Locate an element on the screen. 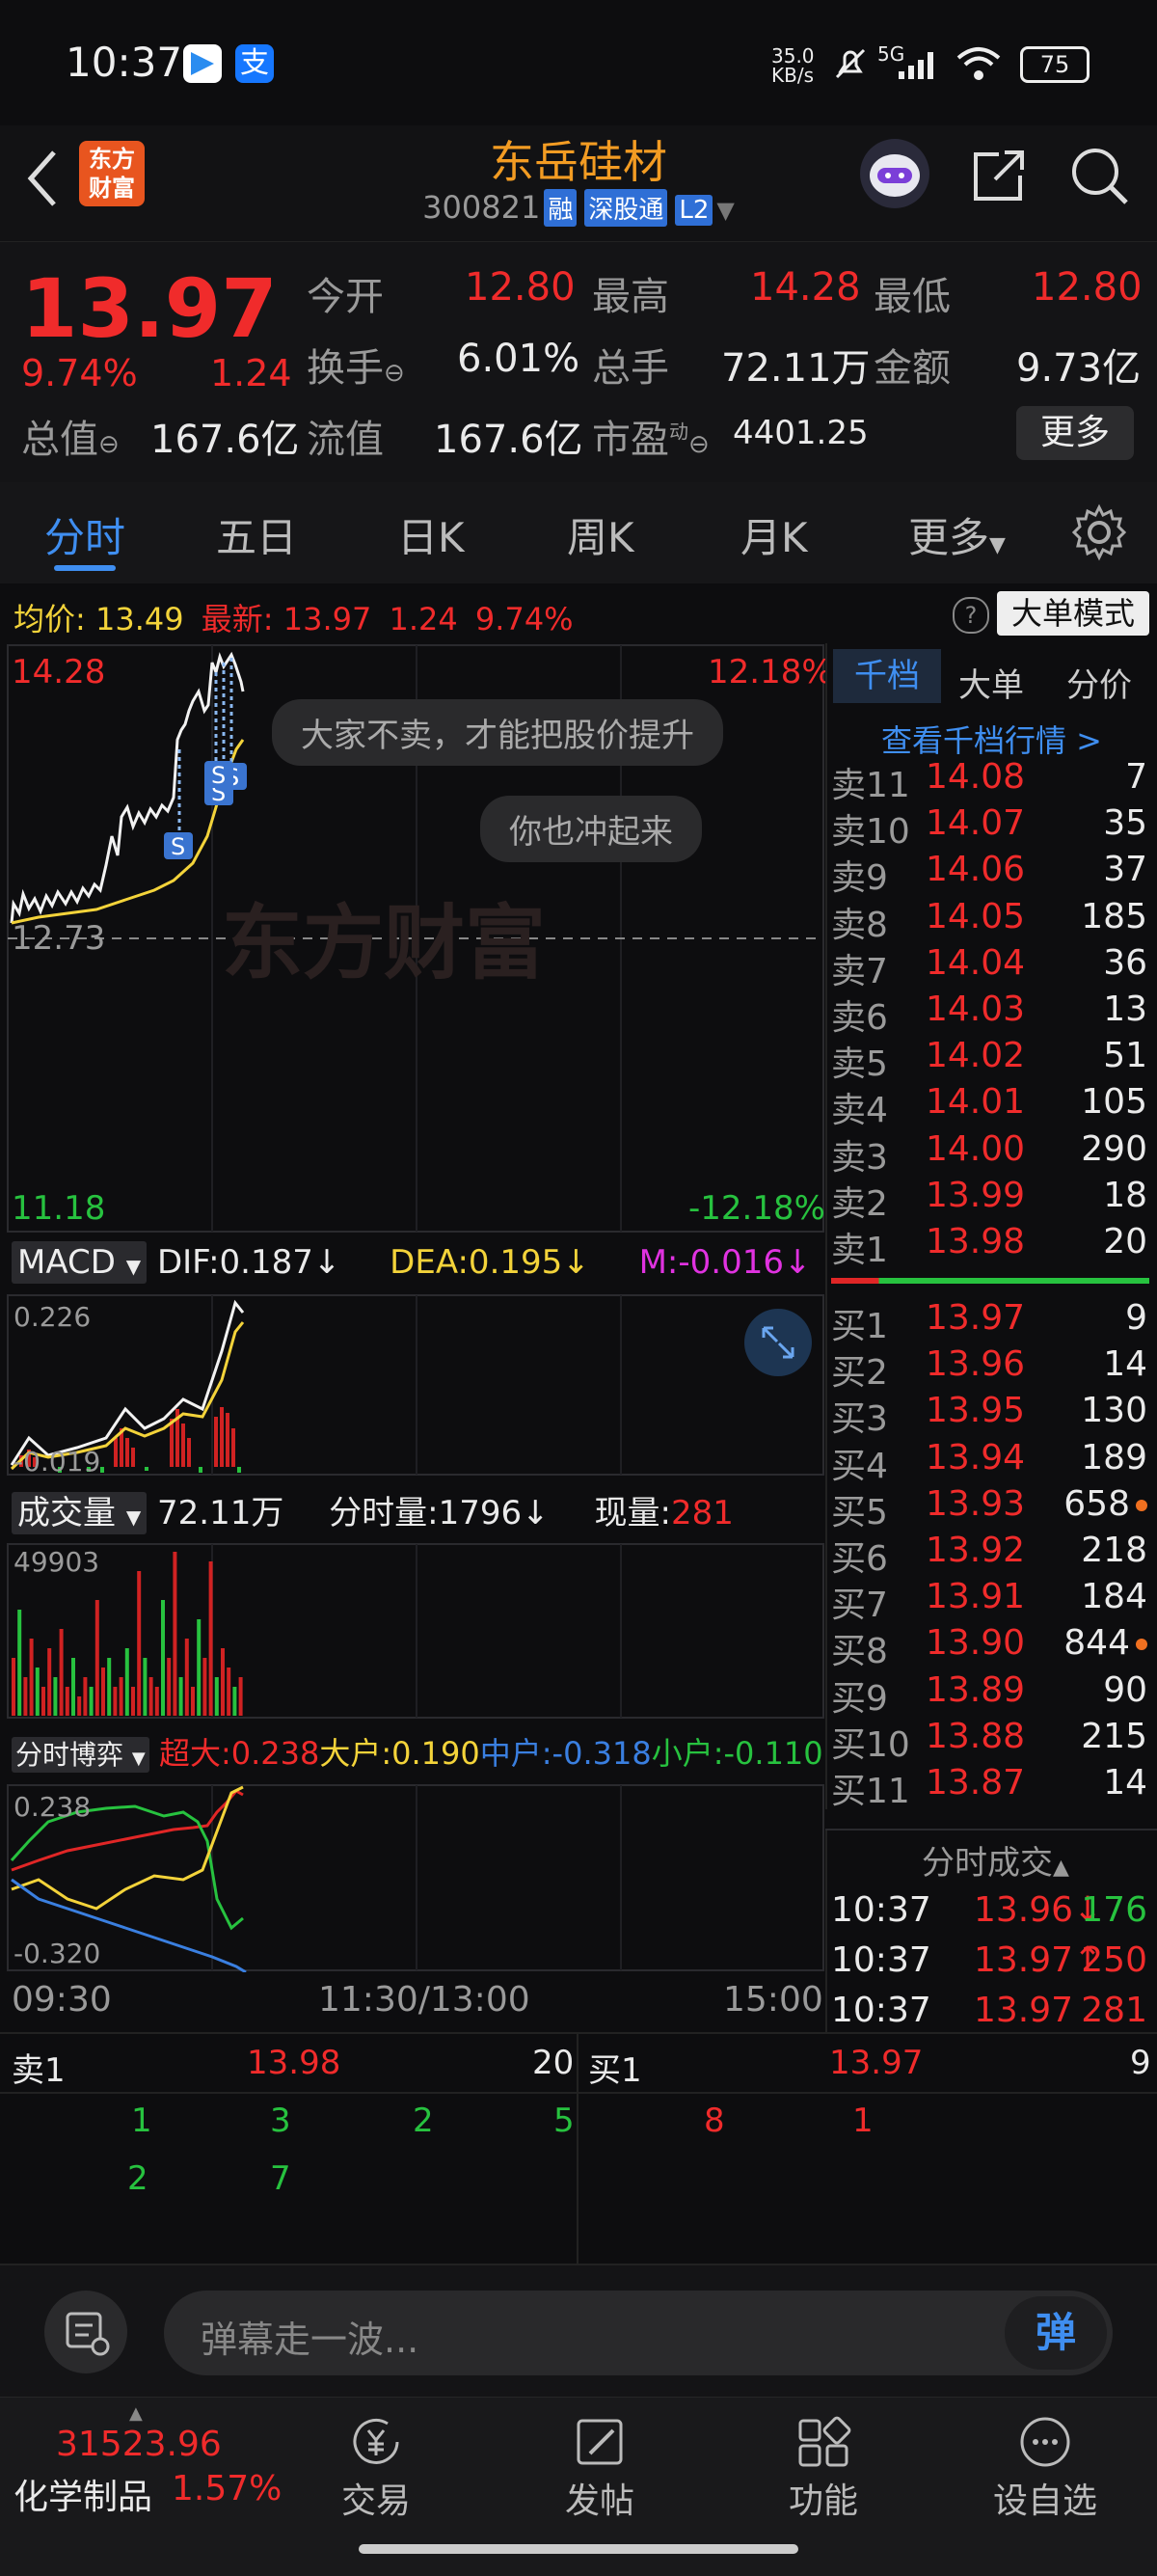 This screenshot has height=2576, width=1157. buy-order-row: 买8 13.90 844 is located at coordinates (988, 1647).